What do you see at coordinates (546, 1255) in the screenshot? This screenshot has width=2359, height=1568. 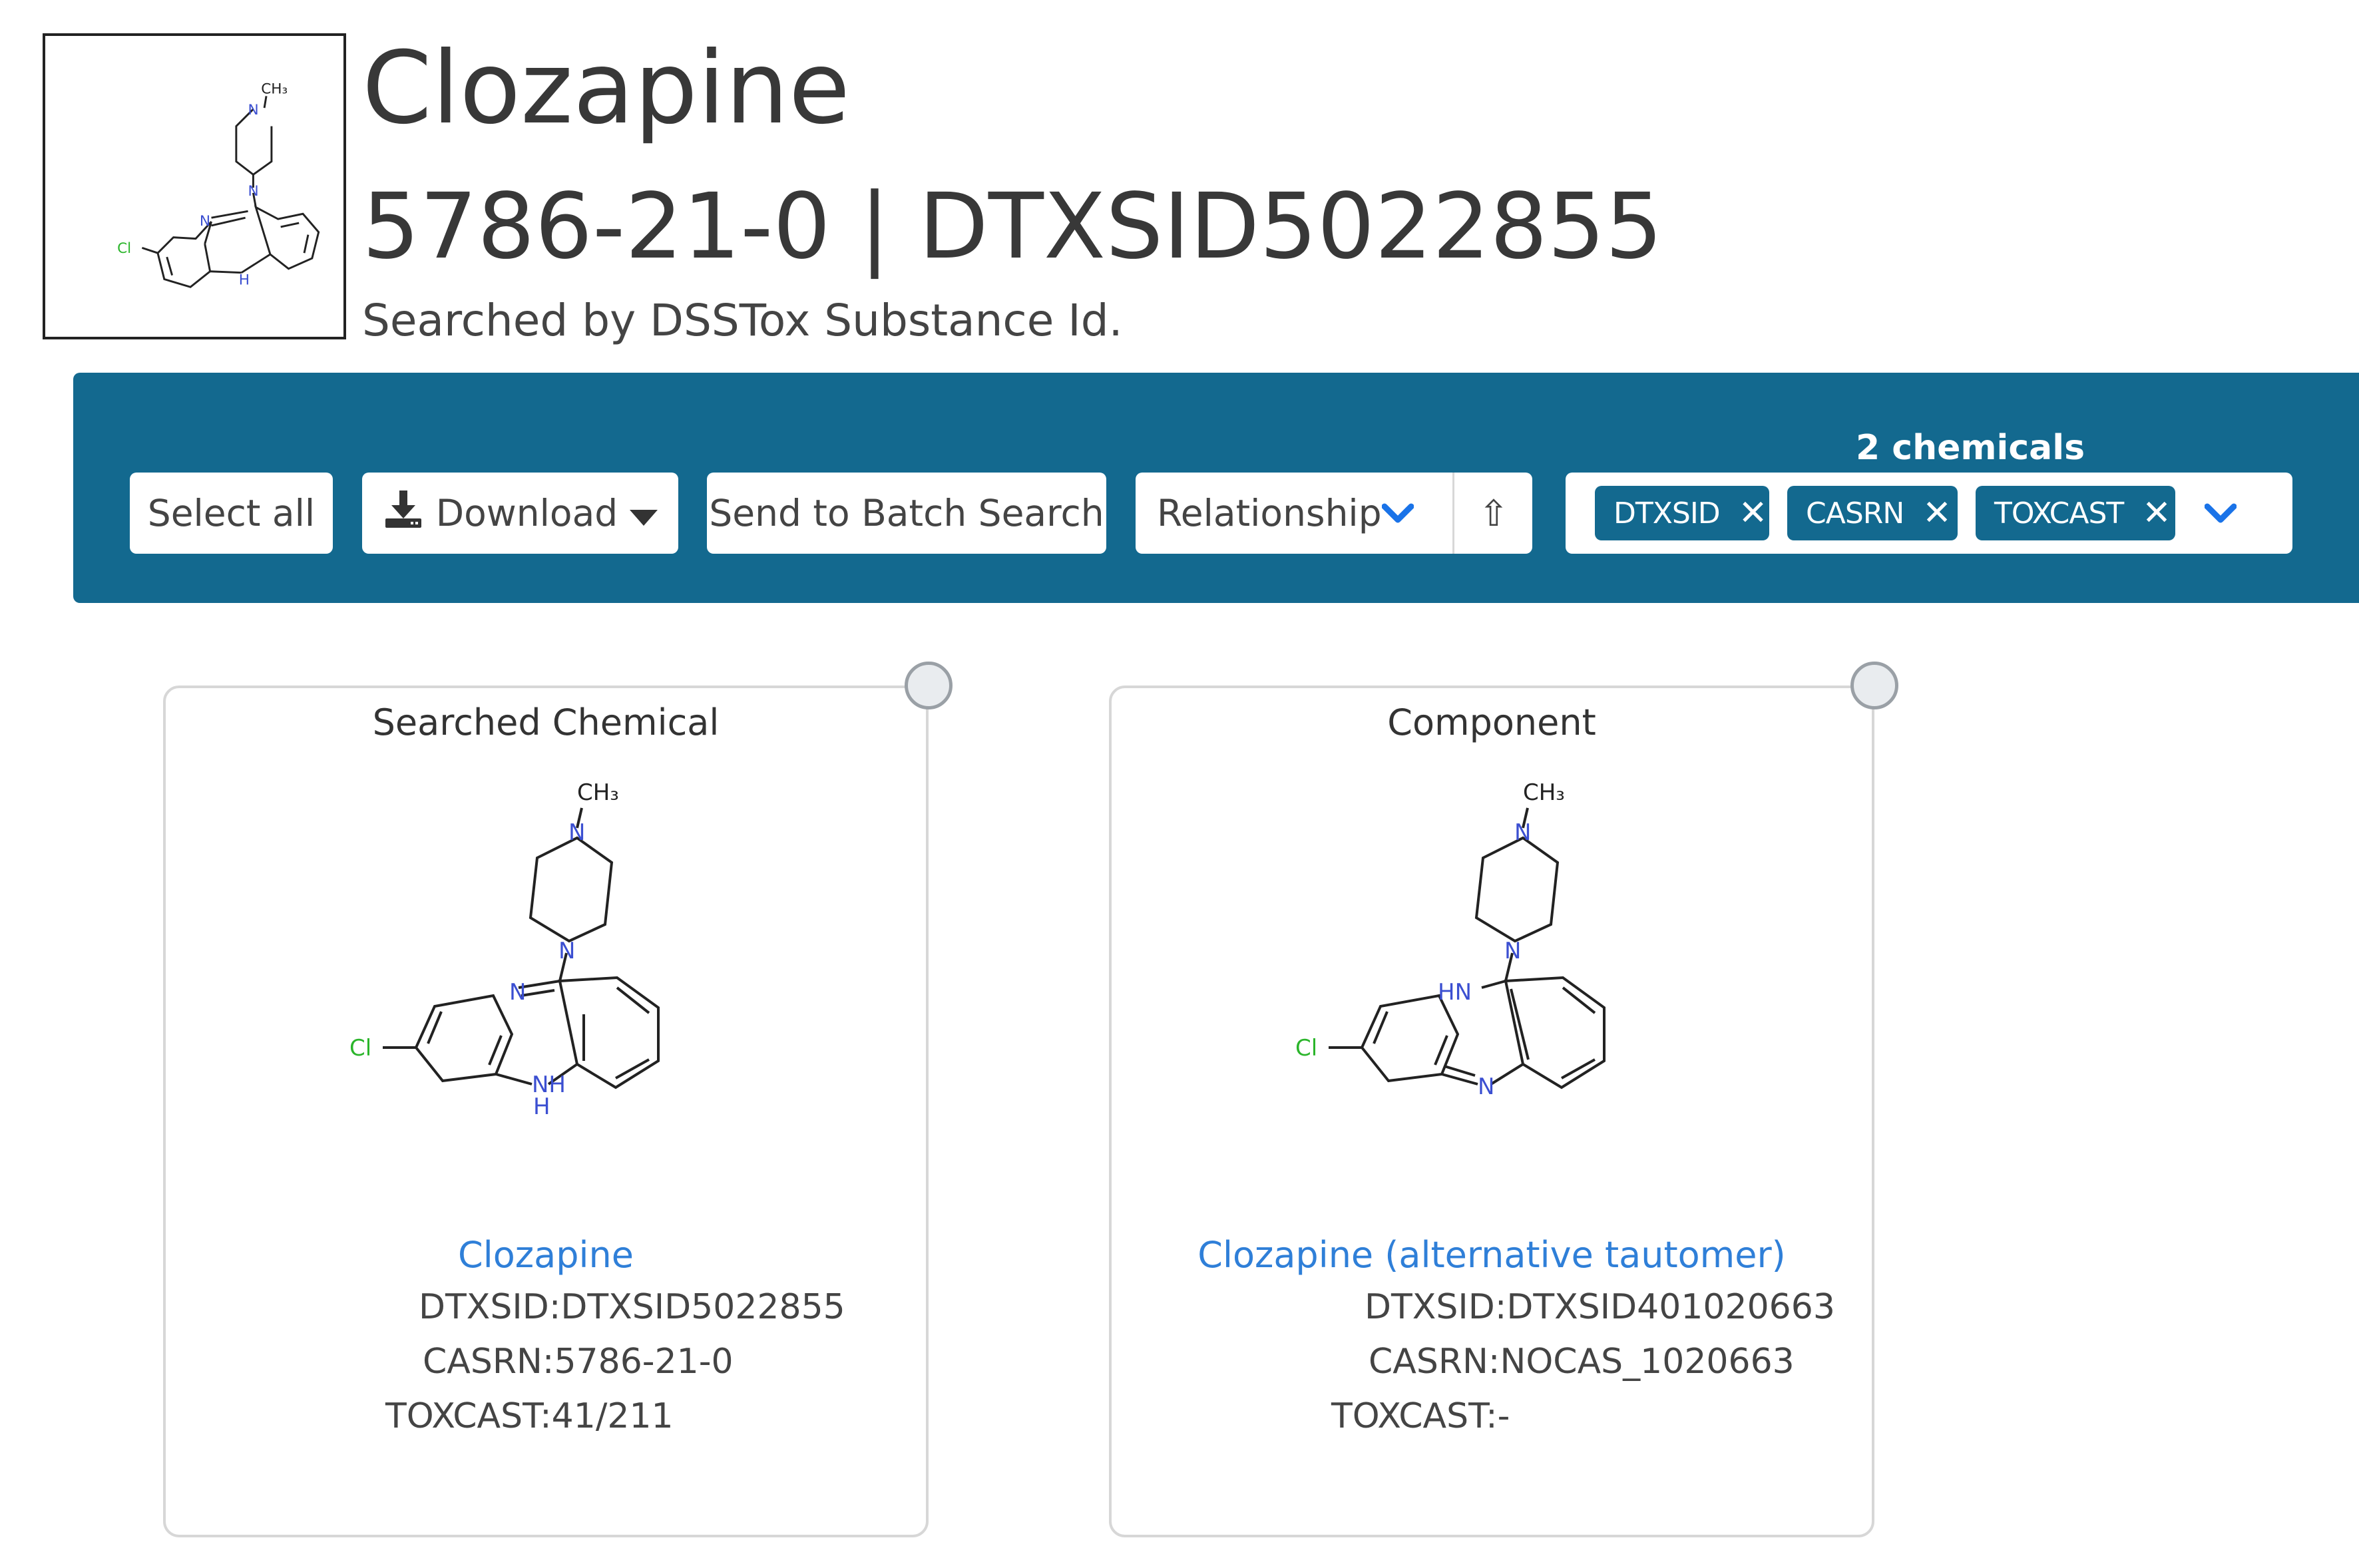 I see `chemical-name-link: Clozapine` at bounding box center [546, 1255].